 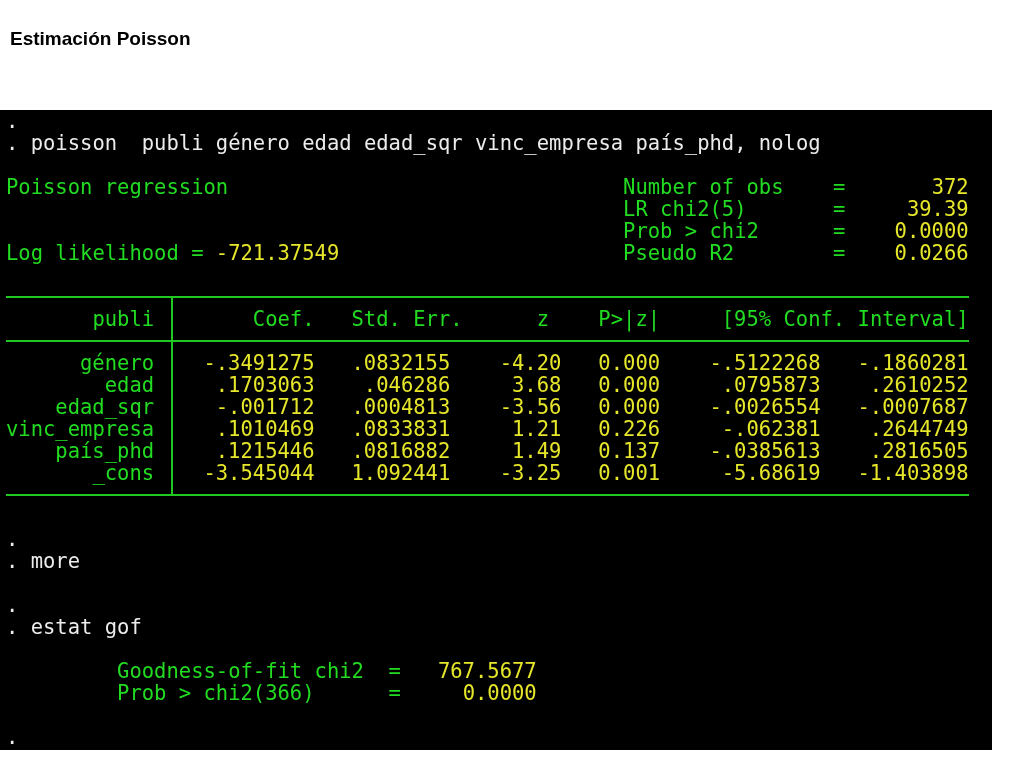 What do you see at coordinates (629, 319) in the screenshot?
I see `column-header: P>|z|` at bounding box center [629, 319].